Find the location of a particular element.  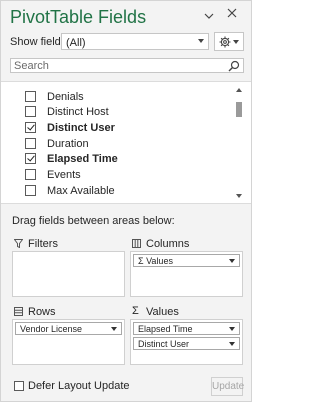

gear-icon is located at coordinates (225, 42).